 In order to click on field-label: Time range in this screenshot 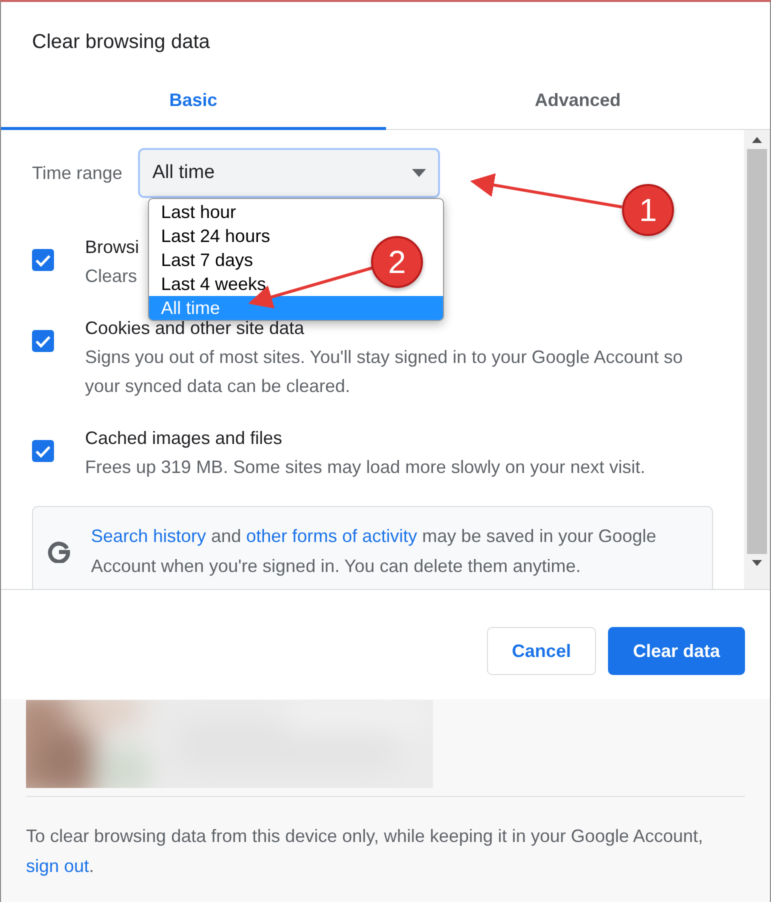, I will do `click(77, 173)`.